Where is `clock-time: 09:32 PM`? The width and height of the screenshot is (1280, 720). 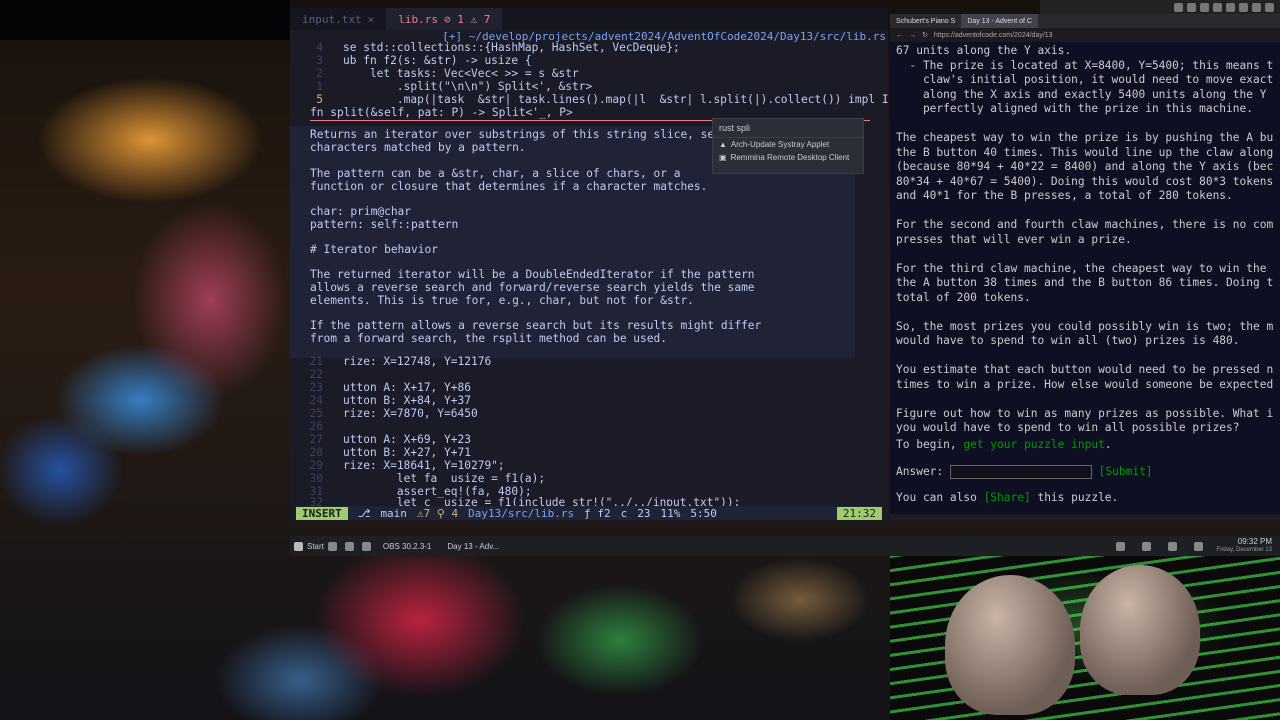
clock-time: 09:32 PM is located at coordinates (1254, 541).